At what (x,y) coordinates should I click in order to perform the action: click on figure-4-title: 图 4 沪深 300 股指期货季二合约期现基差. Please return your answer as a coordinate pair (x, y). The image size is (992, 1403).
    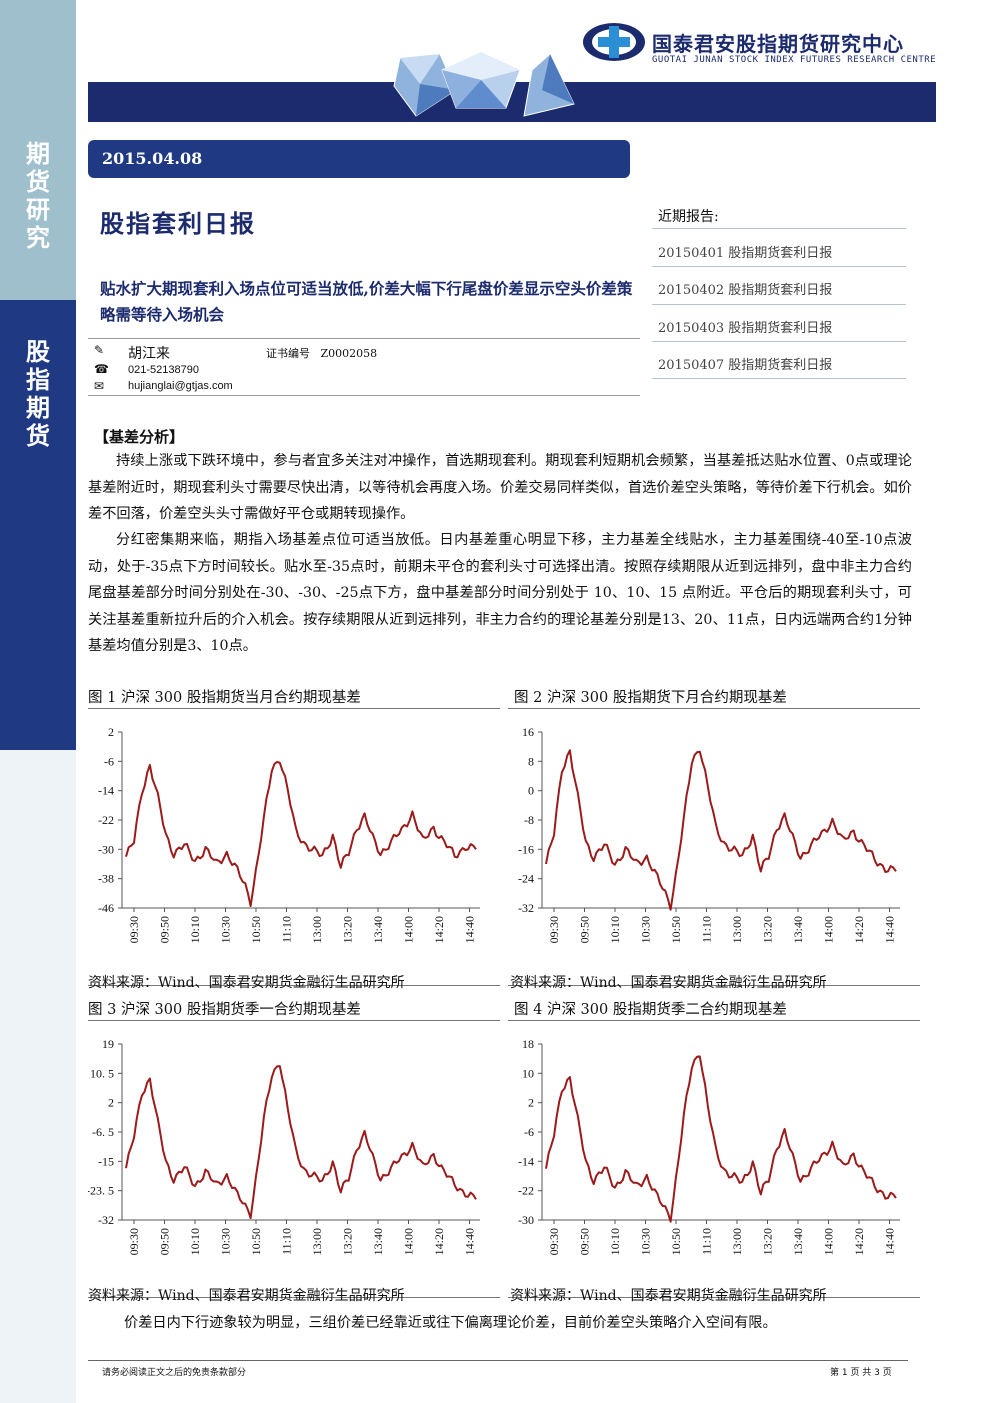
    Looking at the image, I should click on (650, 1010).